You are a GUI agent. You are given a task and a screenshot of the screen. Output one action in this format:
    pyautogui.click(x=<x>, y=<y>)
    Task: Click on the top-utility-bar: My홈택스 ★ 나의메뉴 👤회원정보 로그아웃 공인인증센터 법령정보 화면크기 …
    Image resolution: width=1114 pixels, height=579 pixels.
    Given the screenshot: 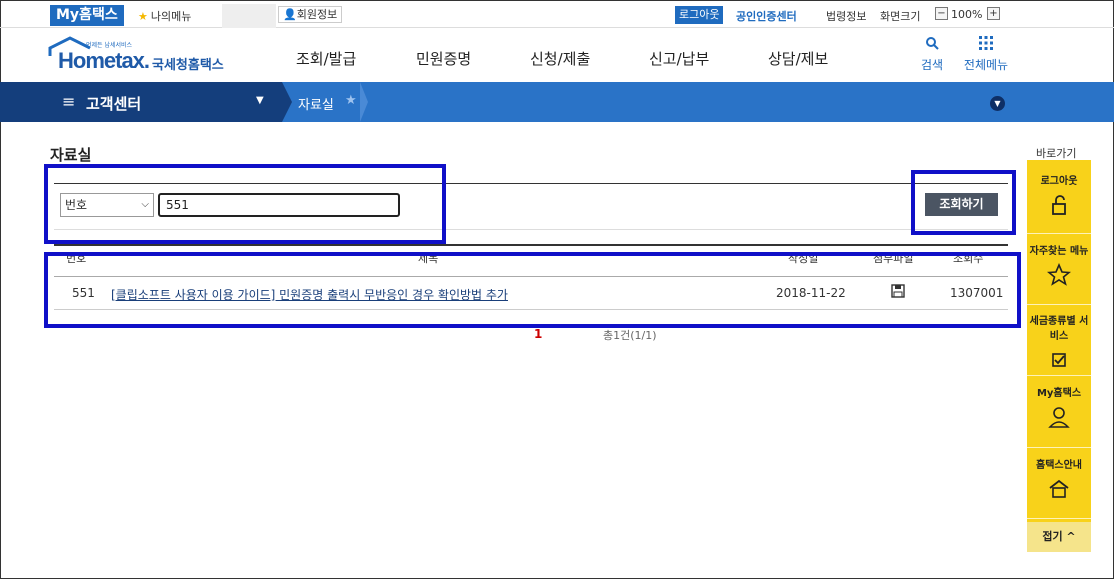 What is the action you would take?
    pyautogui.click(x=557, y=14)
    